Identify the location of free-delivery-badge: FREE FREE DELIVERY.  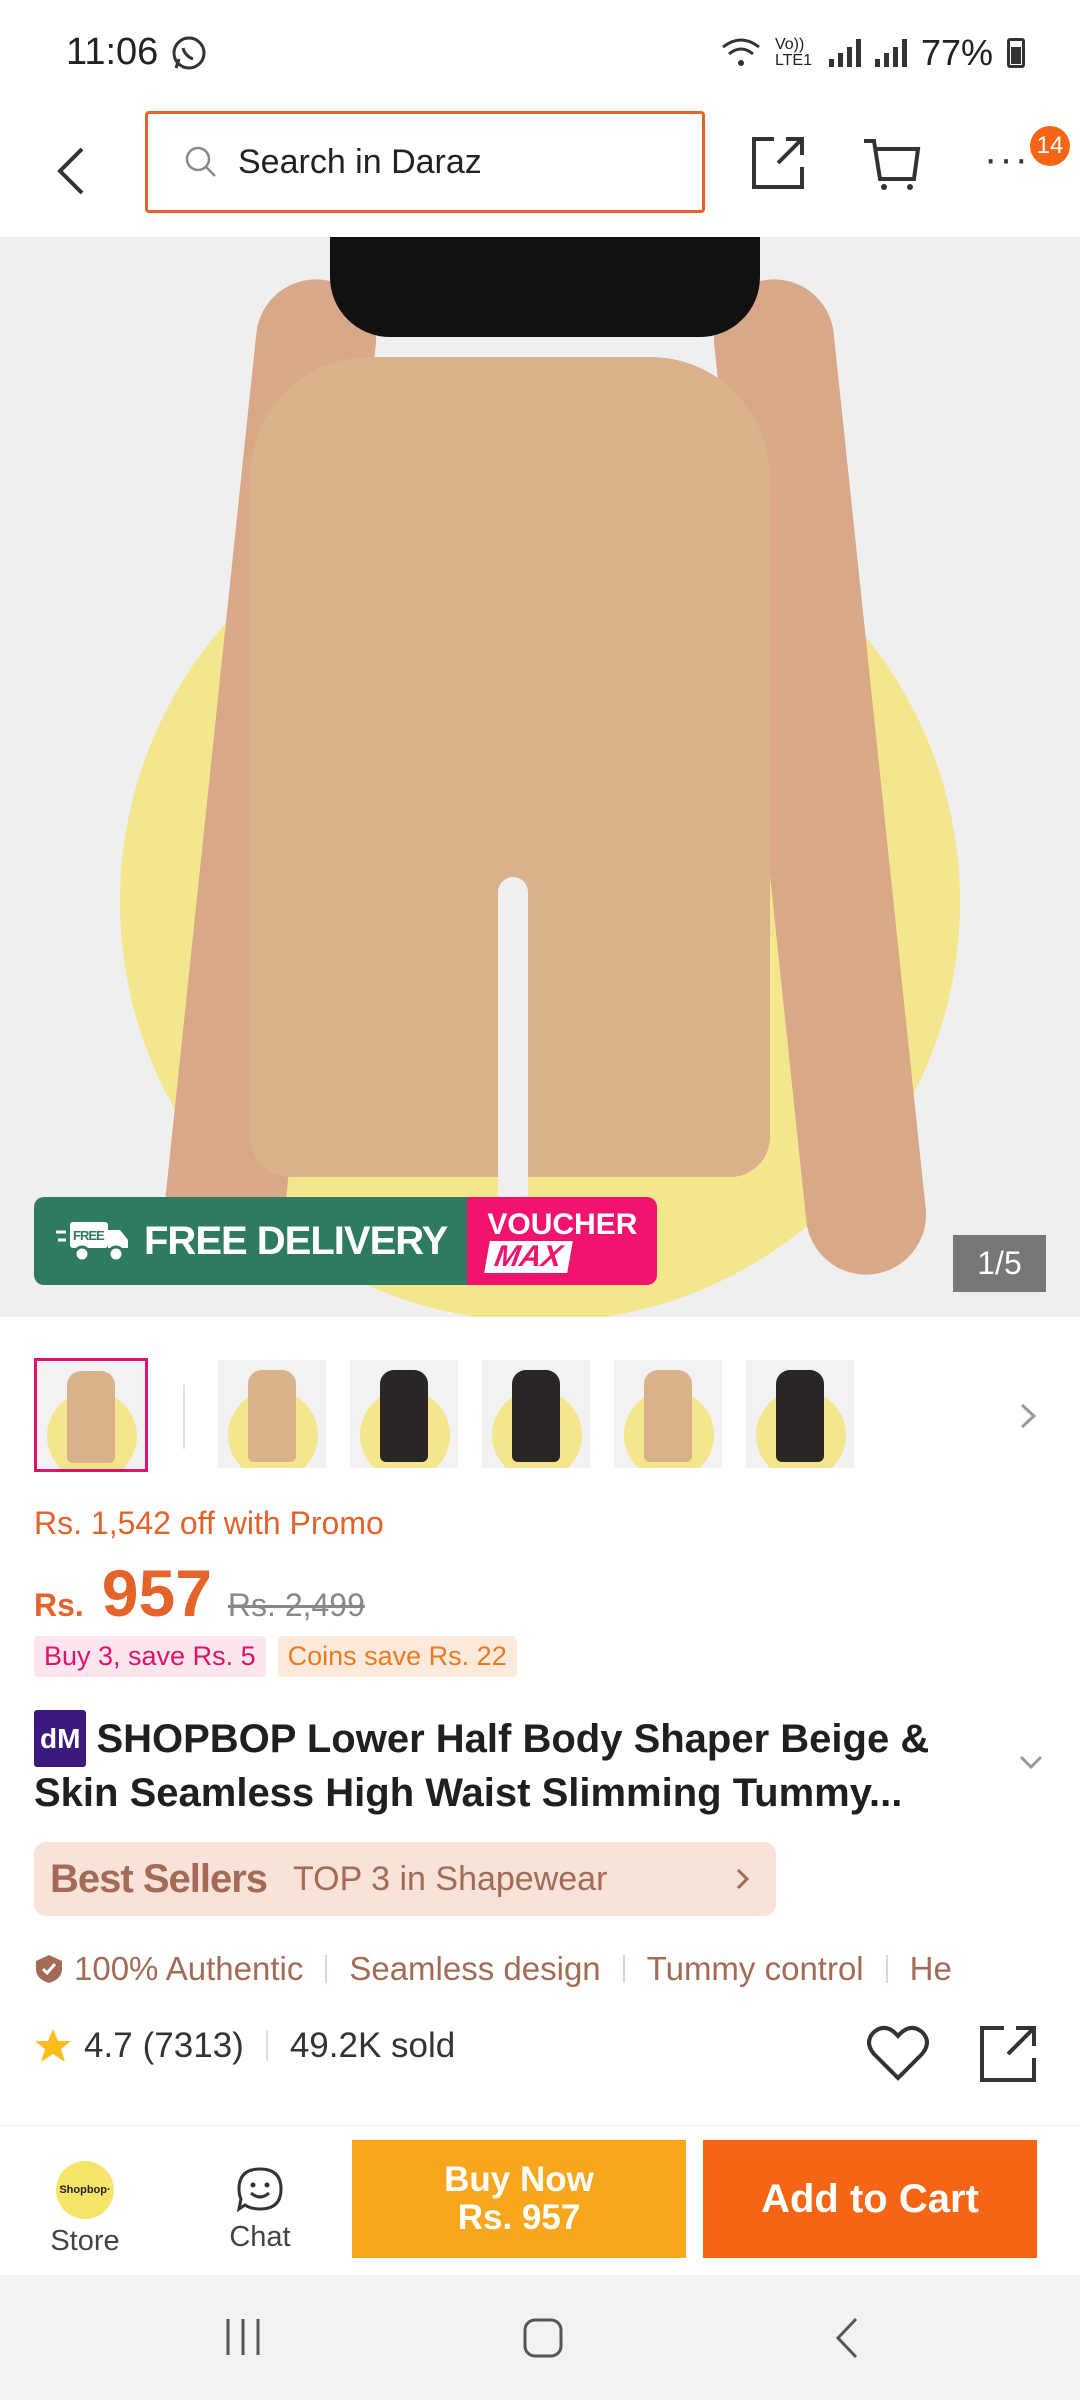
(251, 1241).